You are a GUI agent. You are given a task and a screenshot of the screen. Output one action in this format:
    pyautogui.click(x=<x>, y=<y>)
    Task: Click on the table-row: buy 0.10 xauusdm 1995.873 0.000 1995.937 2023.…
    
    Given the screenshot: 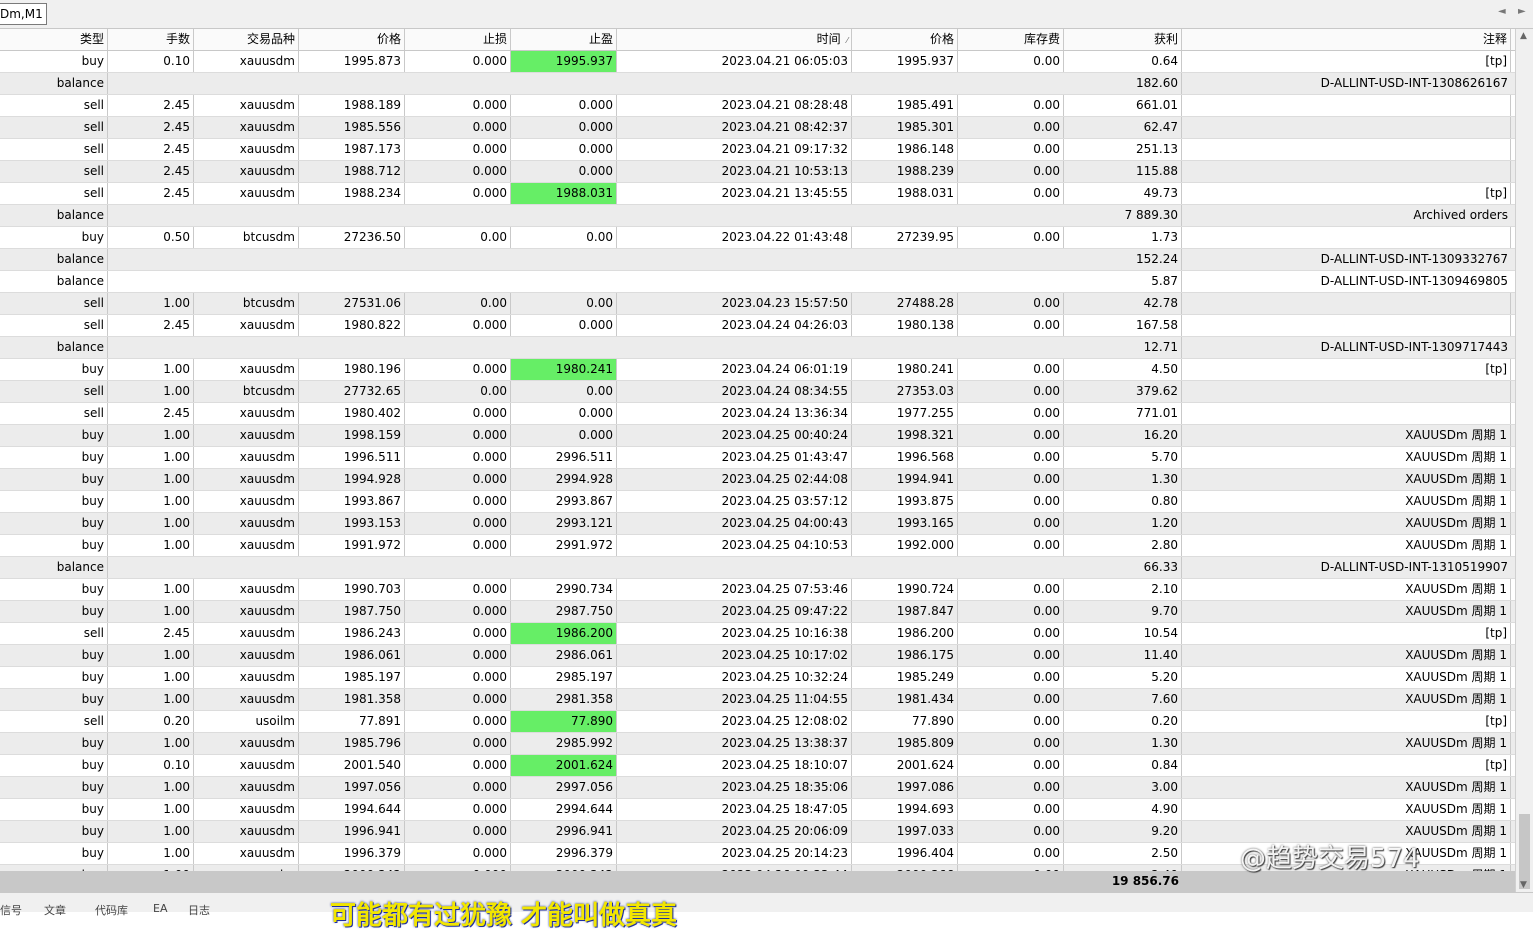 What is the action you would take?
    pyautogui.click(x=757, y=62)
    